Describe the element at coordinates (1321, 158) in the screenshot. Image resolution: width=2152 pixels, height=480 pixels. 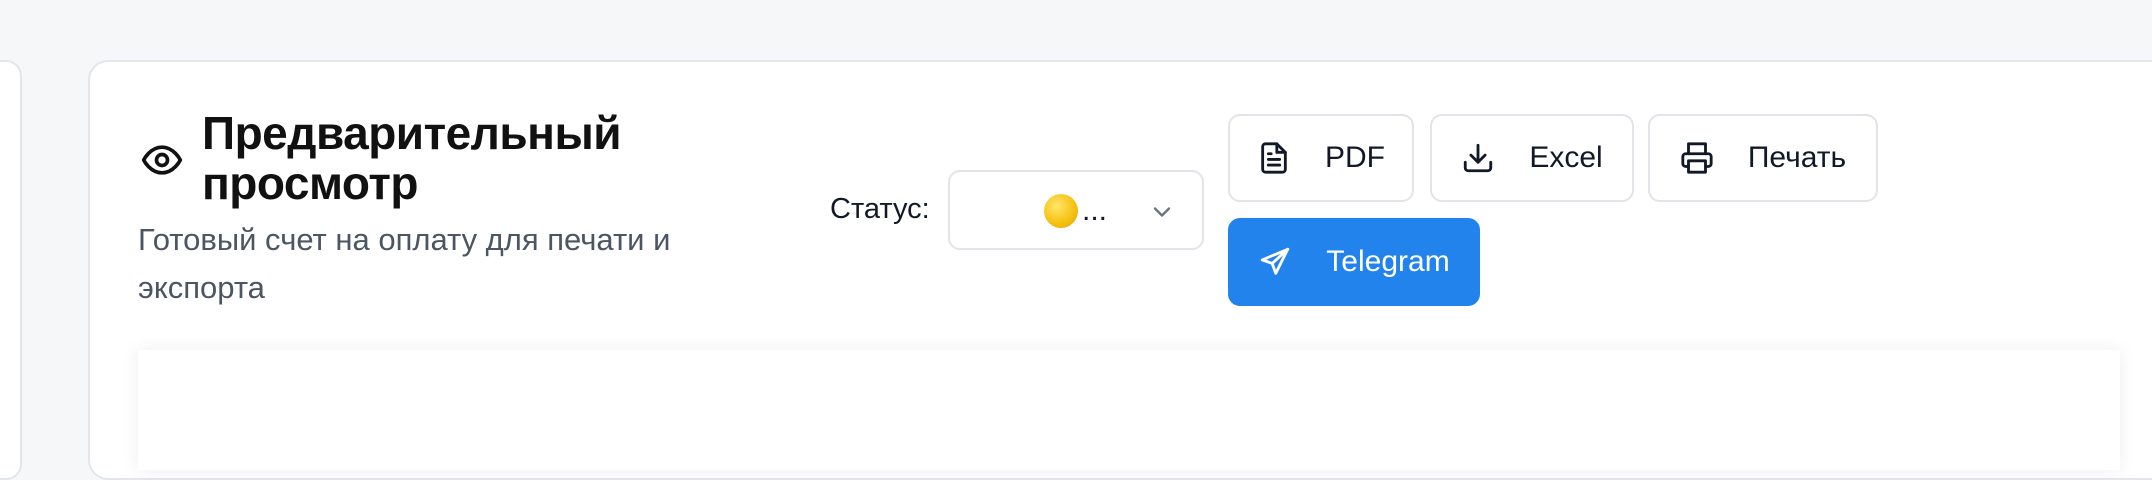
I see `pdf-button: PDF` at that location.